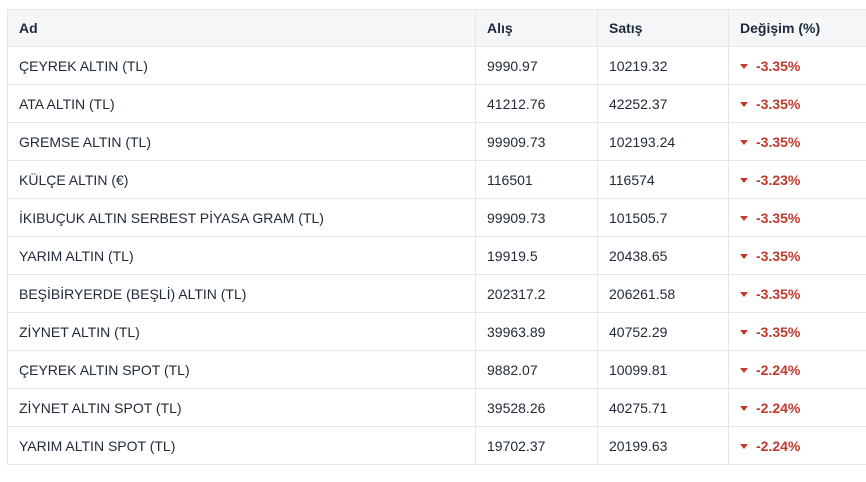 The height and width of the screenshot is (482, 866). I want to click on cell-sell: 10219.32, so click(663, 65).